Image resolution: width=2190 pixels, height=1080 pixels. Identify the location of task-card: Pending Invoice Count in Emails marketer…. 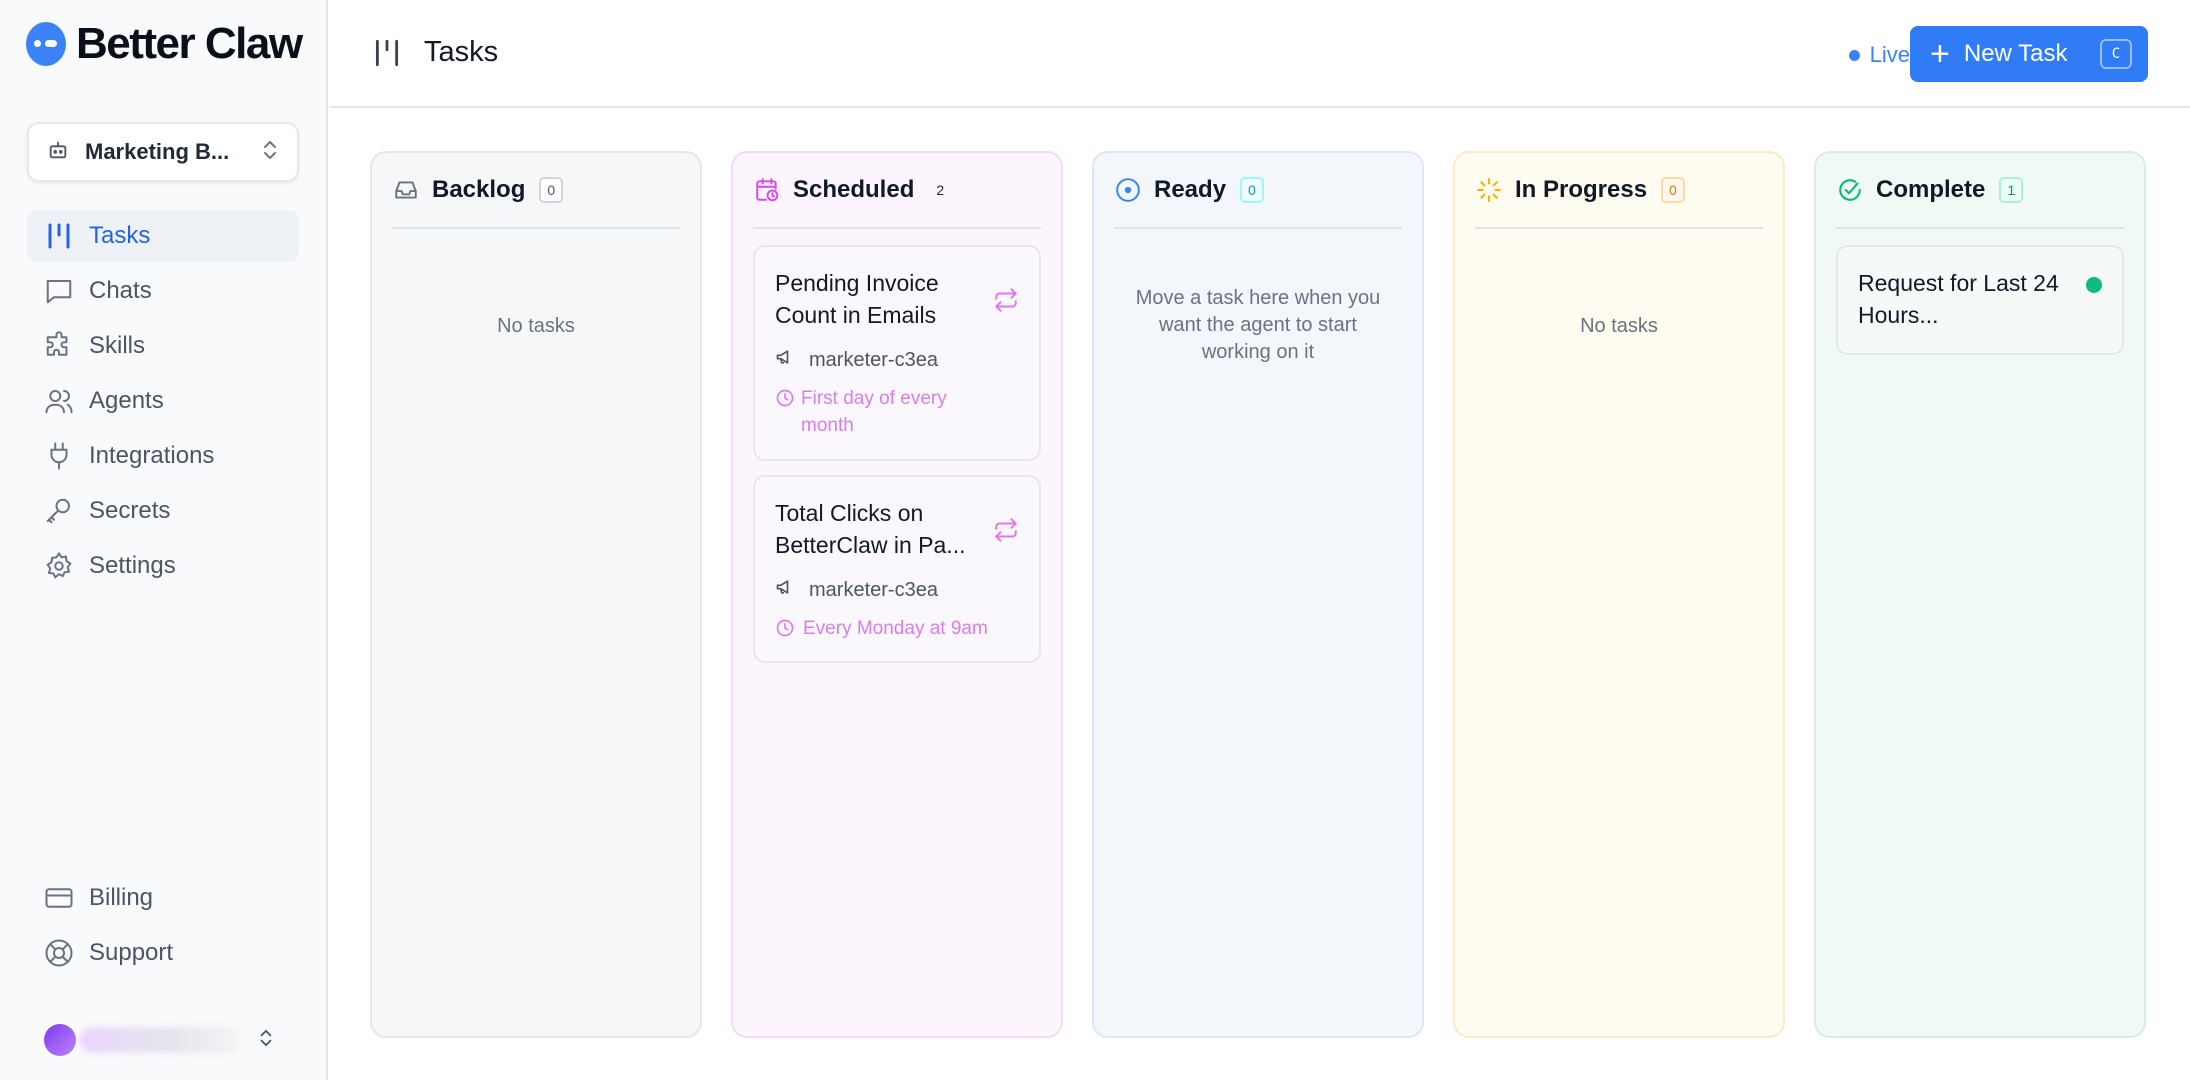
(897, 353).